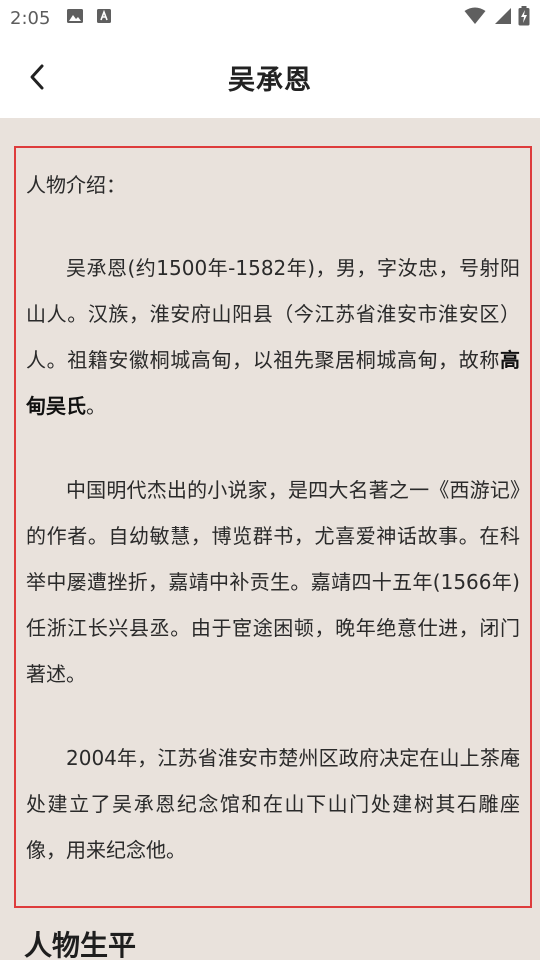 The height and width of the screenshot is (960, 540). Describe the element at coordinates (270, 80) in the screenshot. I see `page-title: 吴承恩` at that location.